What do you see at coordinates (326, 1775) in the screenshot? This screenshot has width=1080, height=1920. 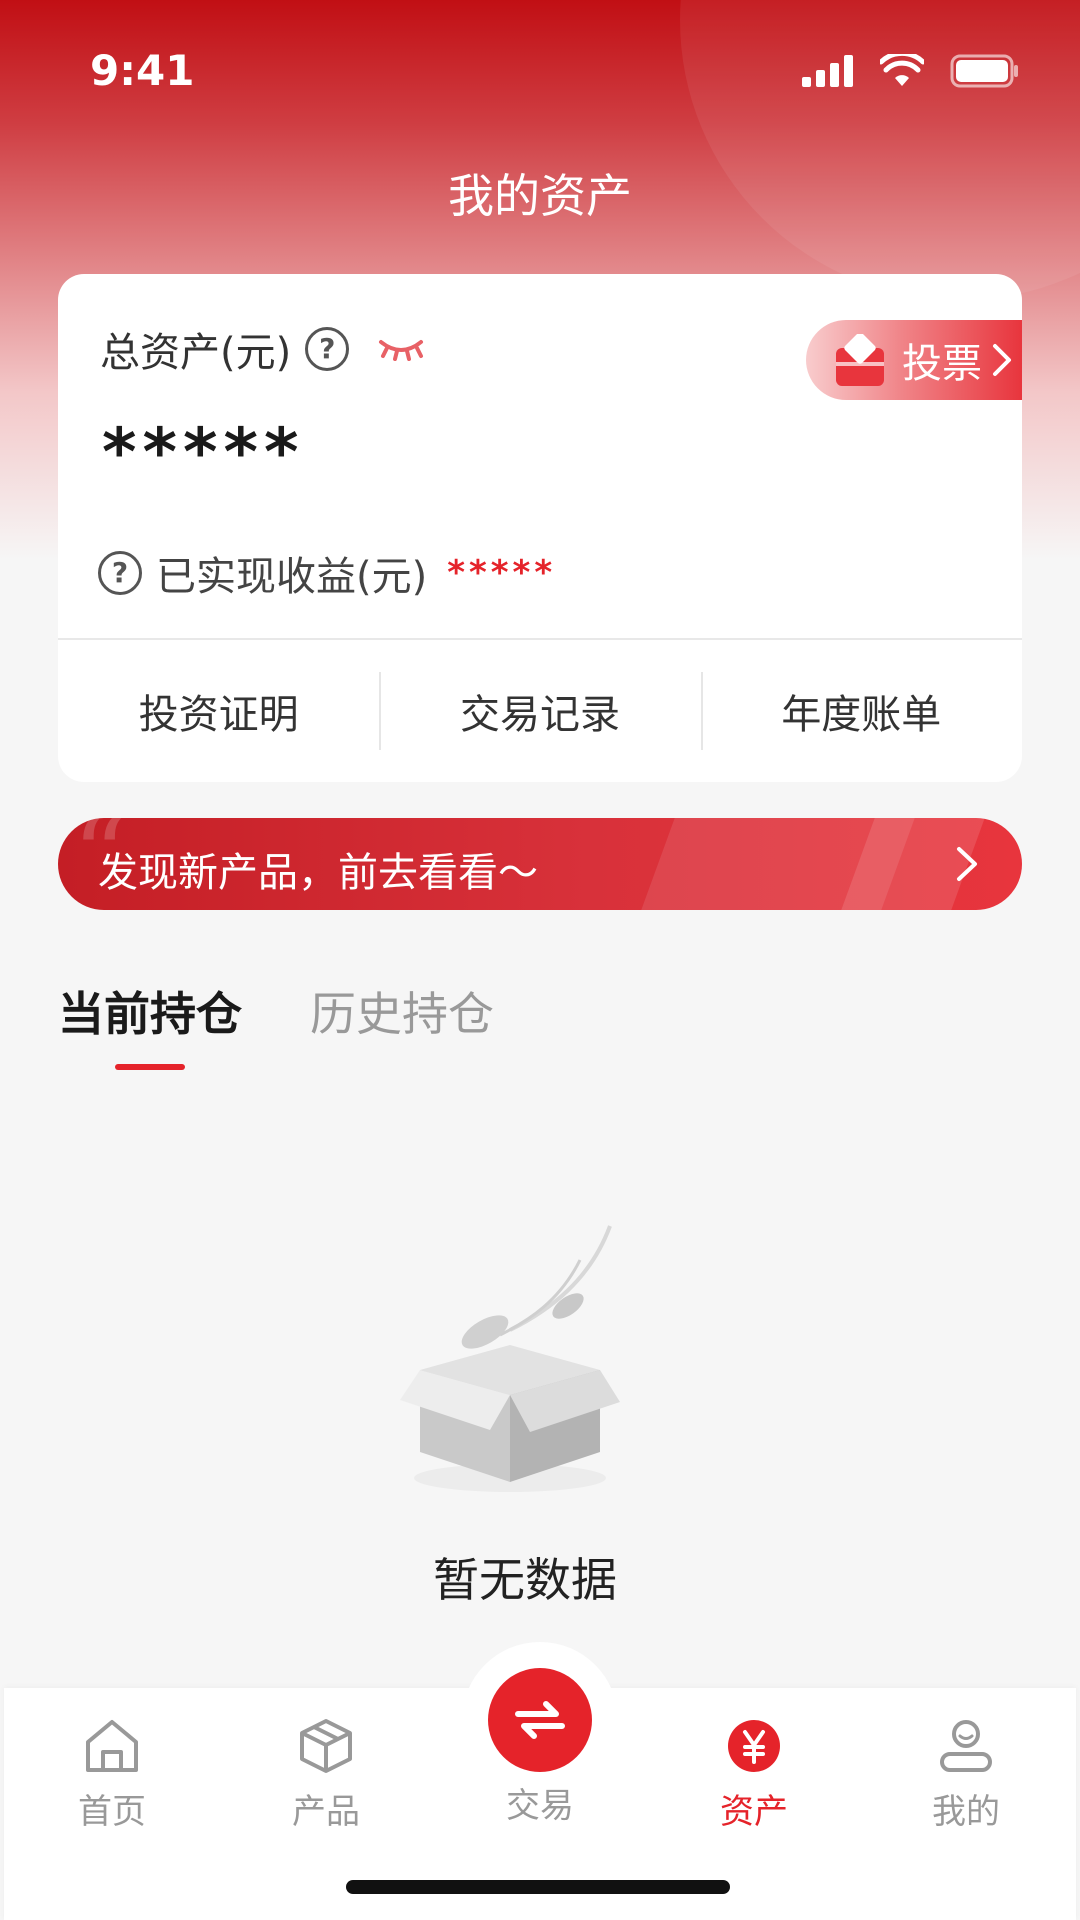 I see `nav-product: 产品` at bounding box center [326, 1775].